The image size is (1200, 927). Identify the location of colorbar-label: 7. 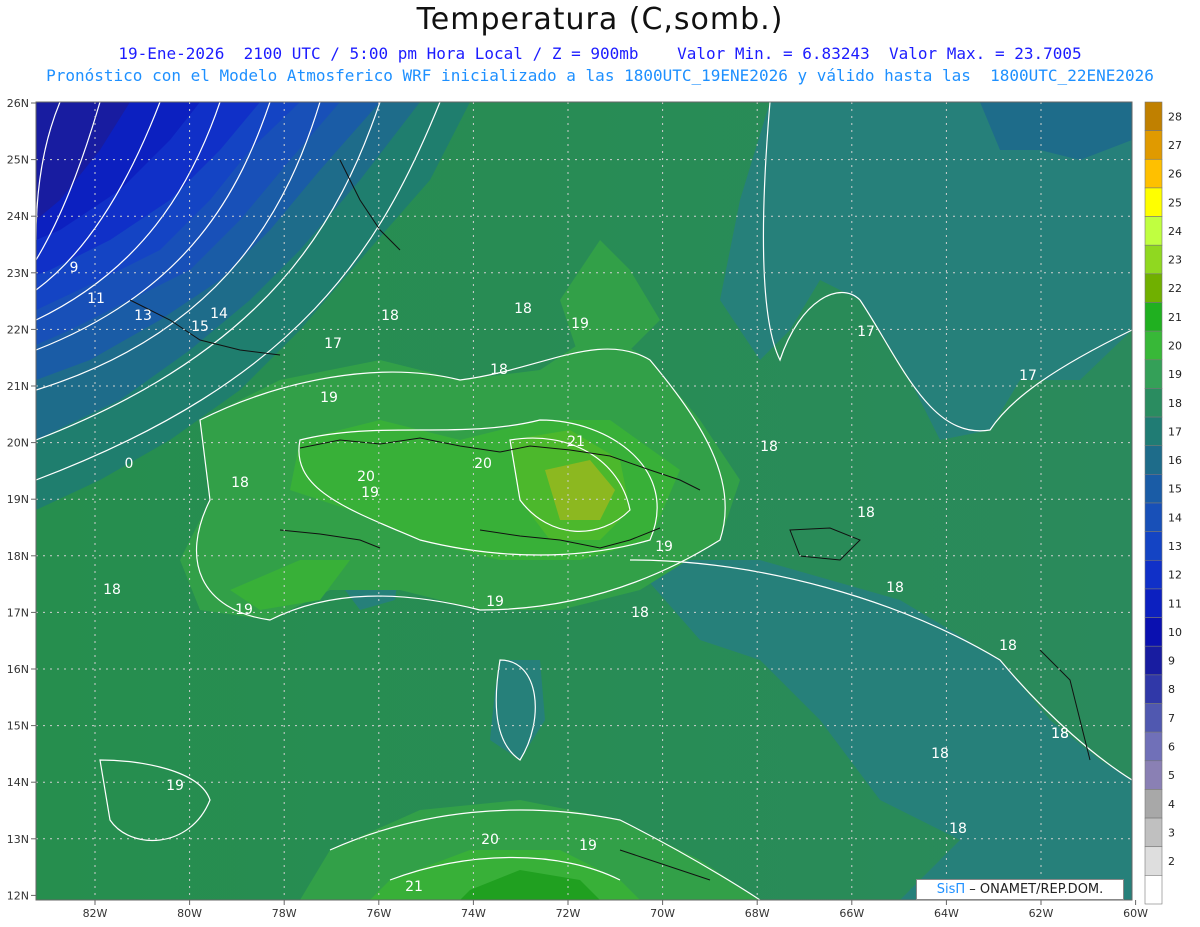
(1171, 718).